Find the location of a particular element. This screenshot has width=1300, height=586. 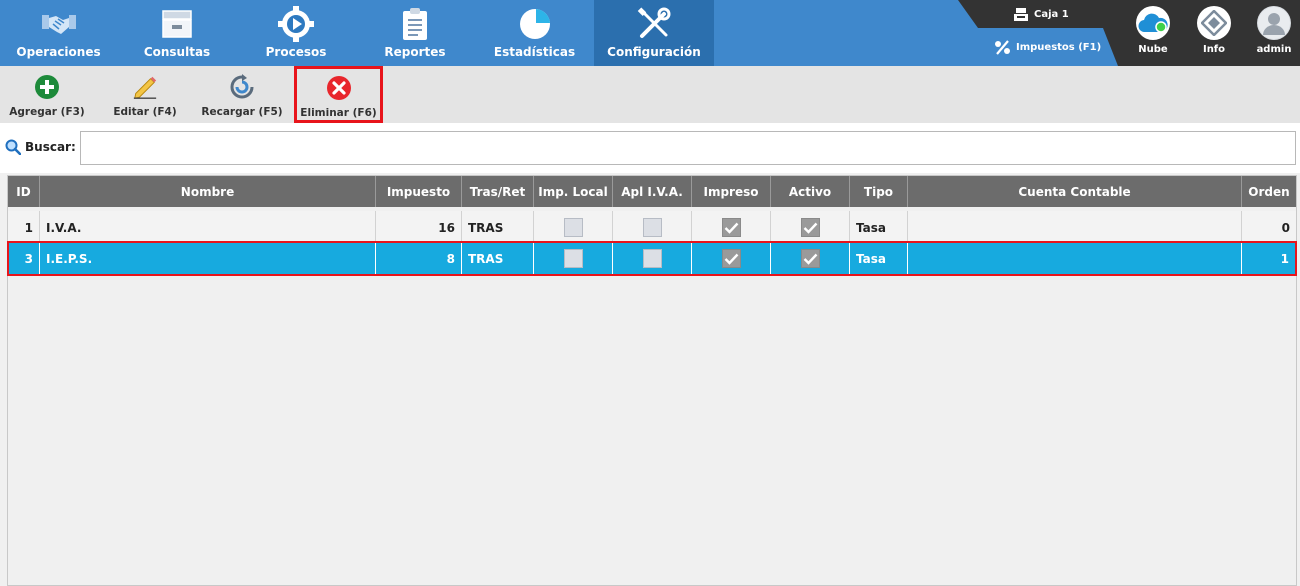

search-bar: Buscar: is located at coordinates (650, 148).